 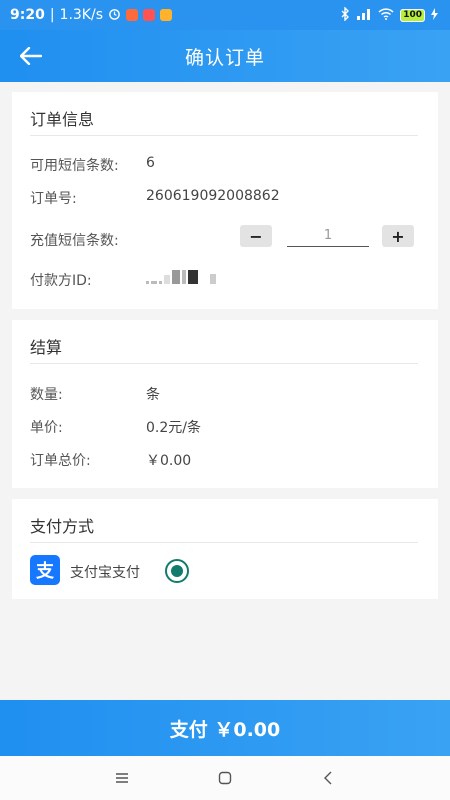 What do you see at coordinates (169, 461) in the screenshot?
I see `order-total-value: ￥0.00` at bounding box center [169, 461].